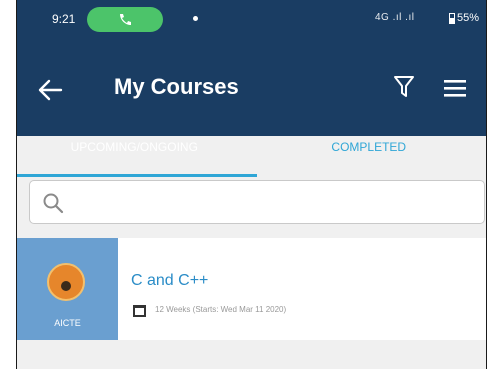 The width and height of the screenshot is (490, 369). Describe the element at coordinates (139, 311) in the screenshot. I see `calendar-icon` at that location.